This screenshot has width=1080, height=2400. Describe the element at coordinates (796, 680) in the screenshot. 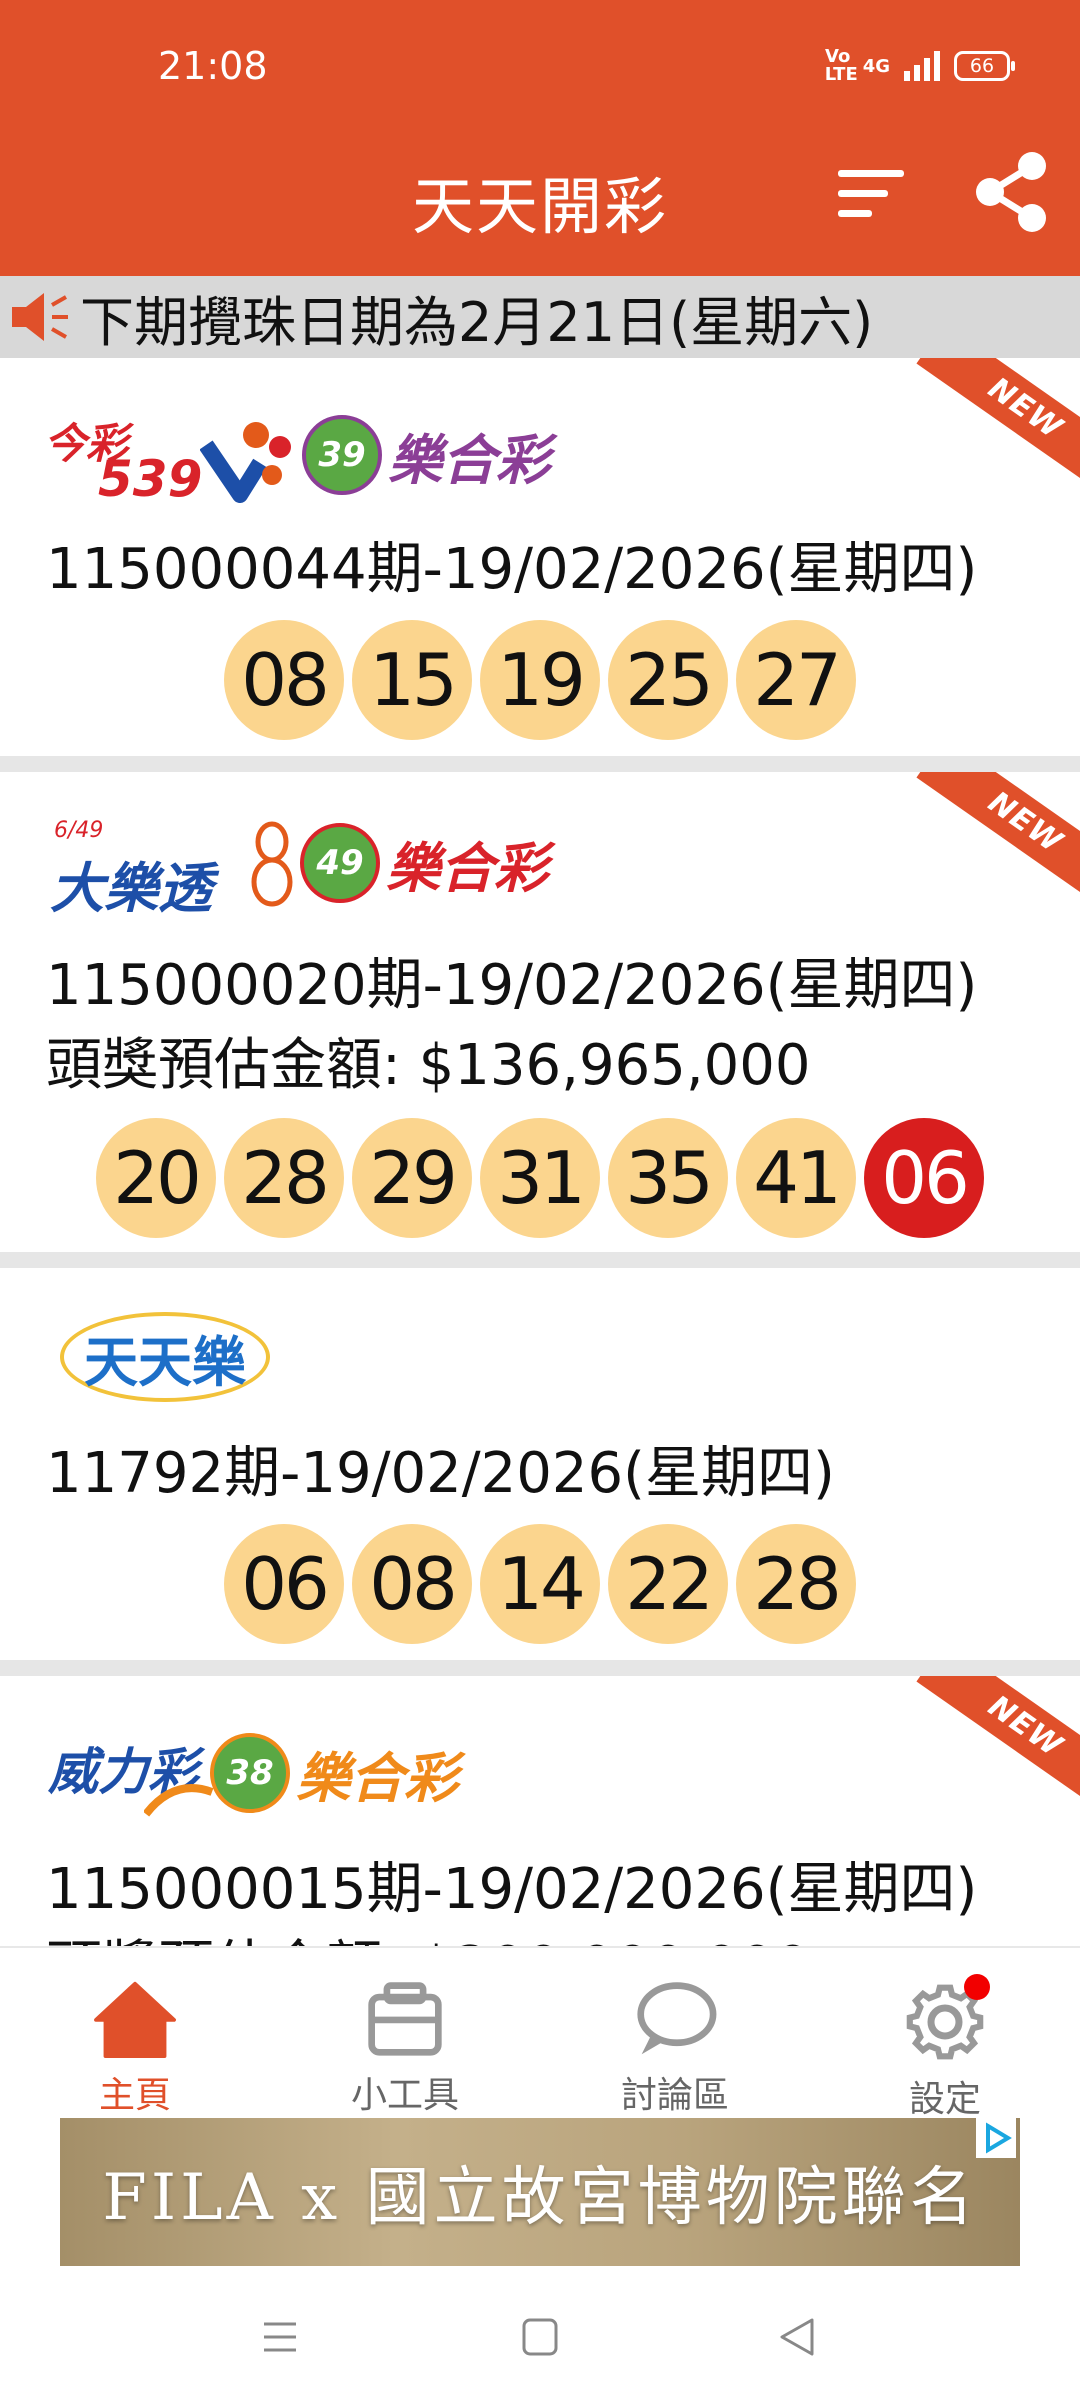

I see `number-ball: 27` at that location.